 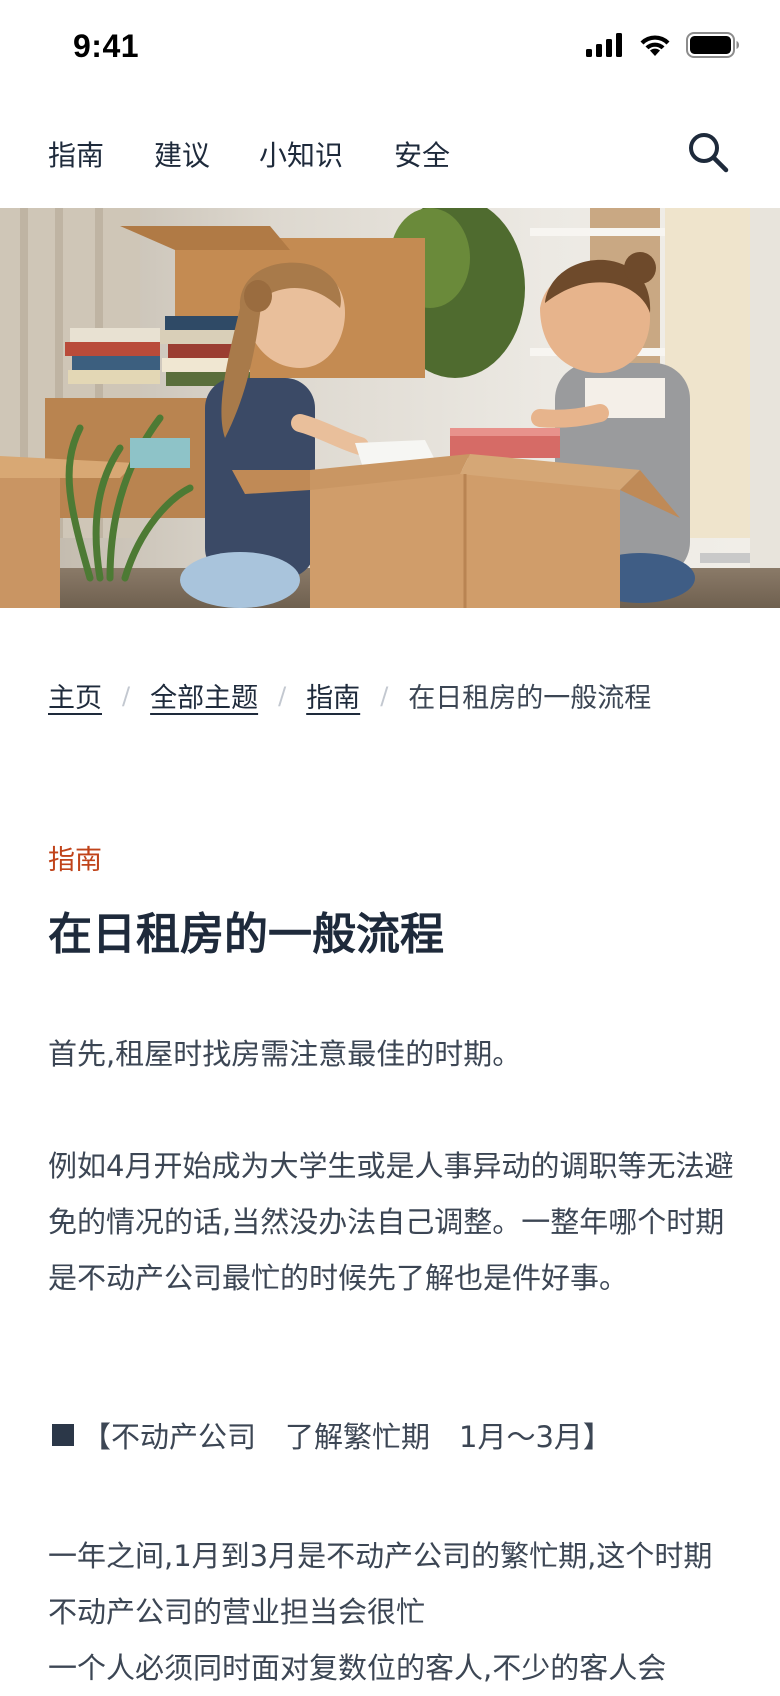 What do you see at coordinates (333, 695) in the screenshot?
I see `breadcrumb-guide-link: 指南` at bounding box center [333, 695].